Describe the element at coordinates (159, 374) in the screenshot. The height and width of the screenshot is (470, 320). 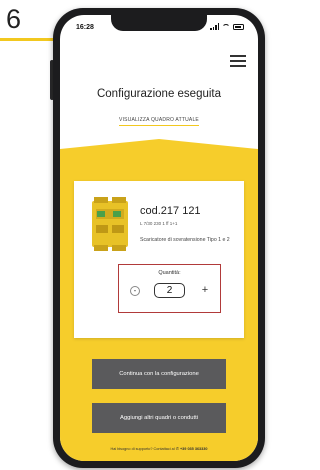
I see `continue-configuration-button: Continua con la configurazione` at that location.